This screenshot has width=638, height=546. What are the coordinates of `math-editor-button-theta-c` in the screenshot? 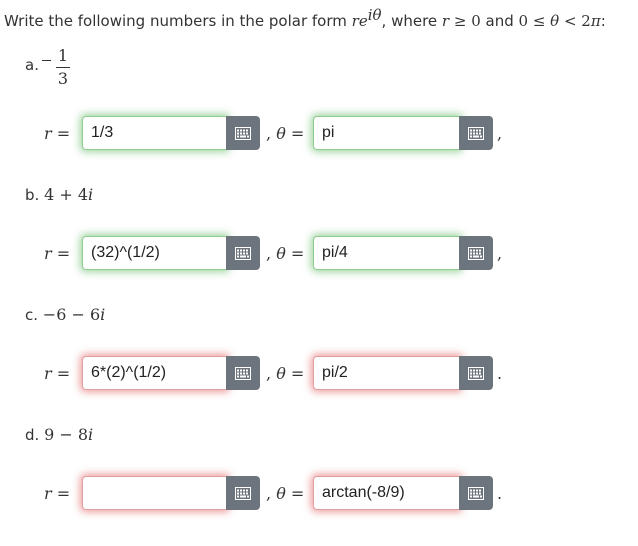 It's located at (476, 373).